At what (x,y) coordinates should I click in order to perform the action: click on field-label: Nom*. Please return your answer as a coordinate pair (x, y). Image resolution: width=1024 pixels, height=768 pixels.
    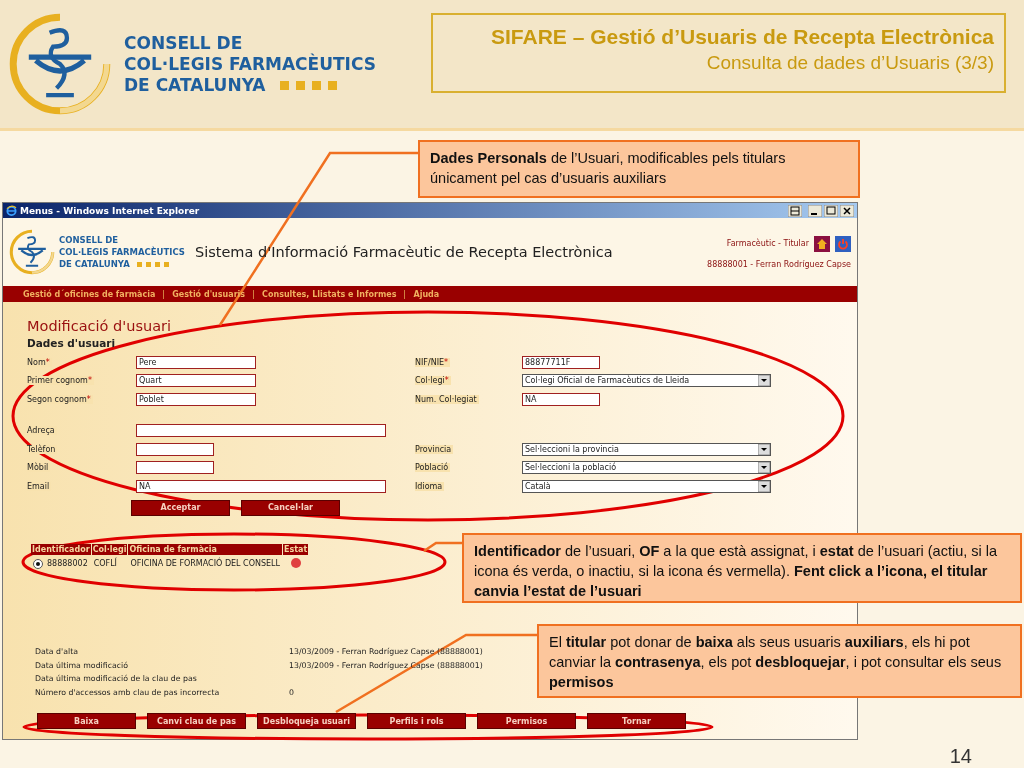
    Looking at the image, I should click on (39, 362).